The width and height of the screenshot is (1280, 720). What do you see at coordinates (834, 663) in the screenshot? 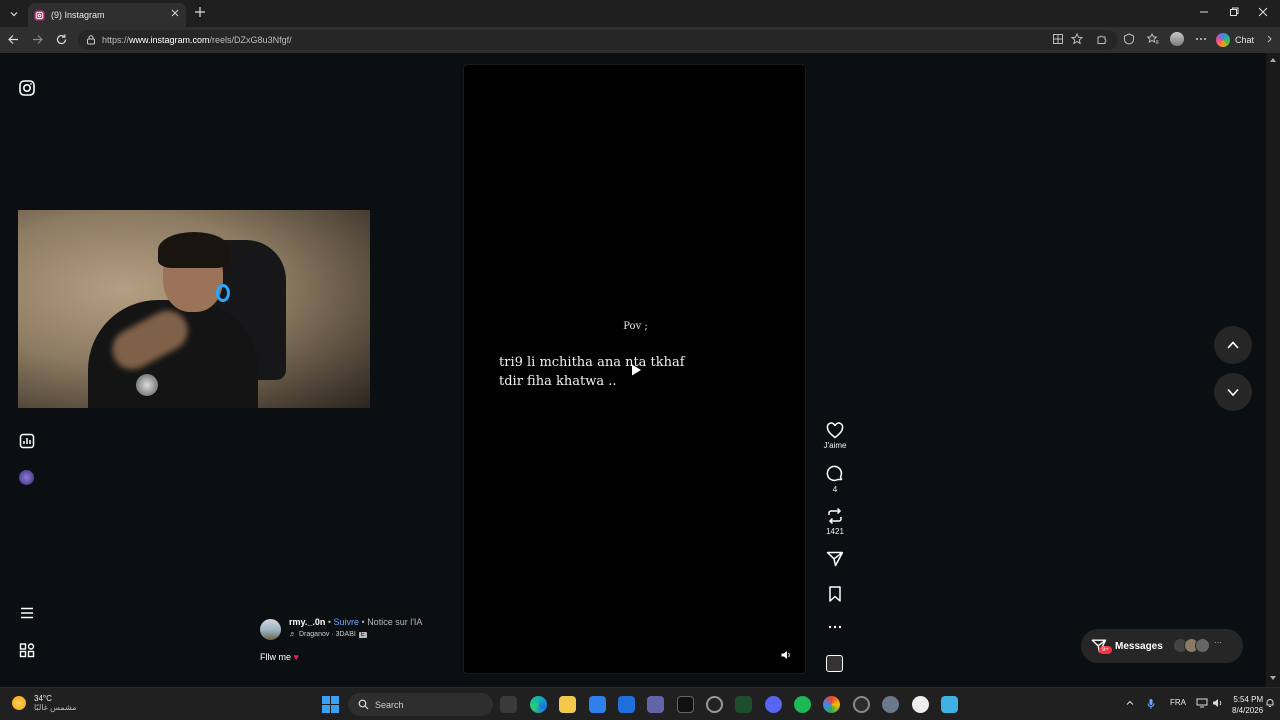
I see `audio-thumbnail` at bounding box center [834, 663].